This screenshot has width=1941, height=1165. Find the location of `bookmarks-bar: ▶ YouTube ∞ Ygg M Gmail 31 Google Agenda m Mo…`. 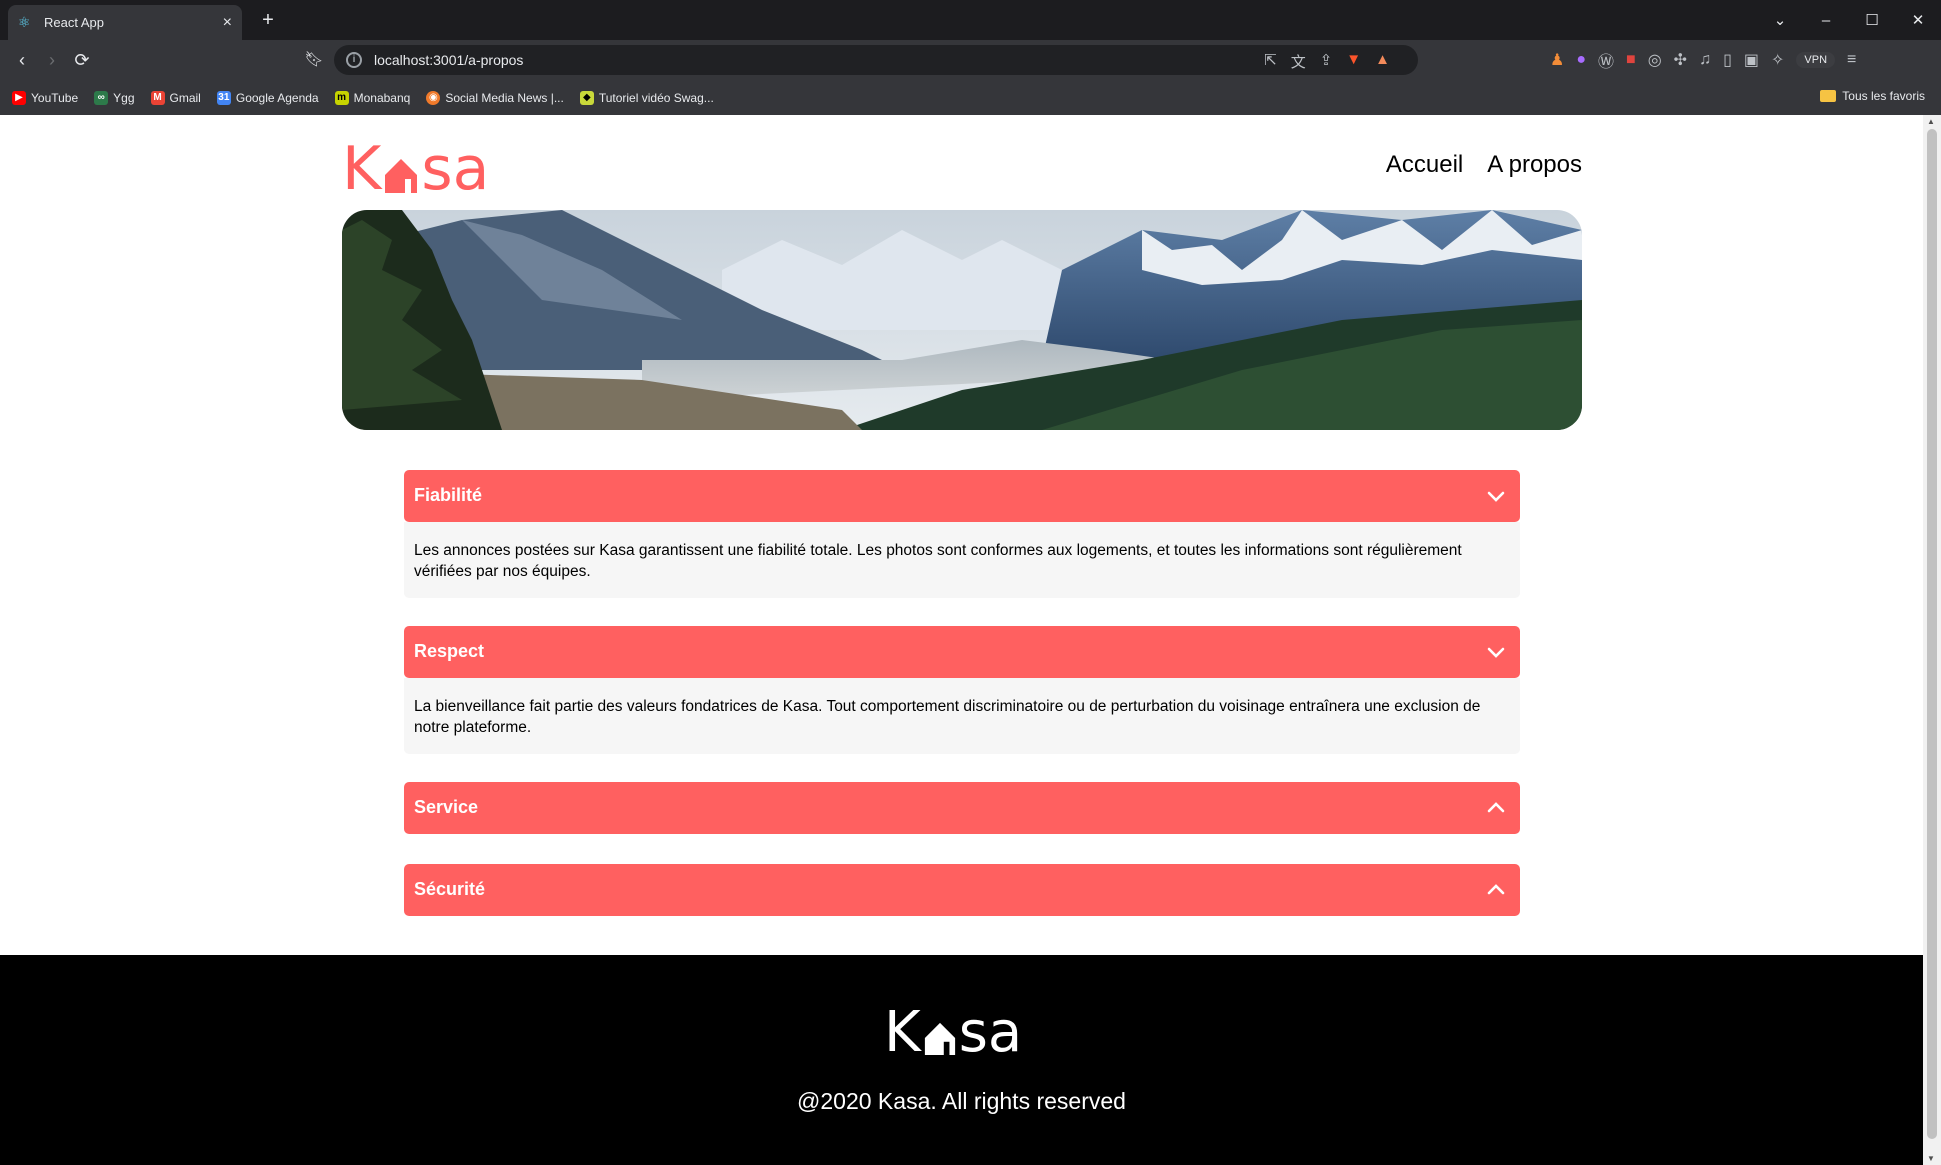

bookmarks-bar: ▶ YouTube ∞ Ygg M Gmail 31 Google Agenda m Mo… is located at coordinates (970, 97).